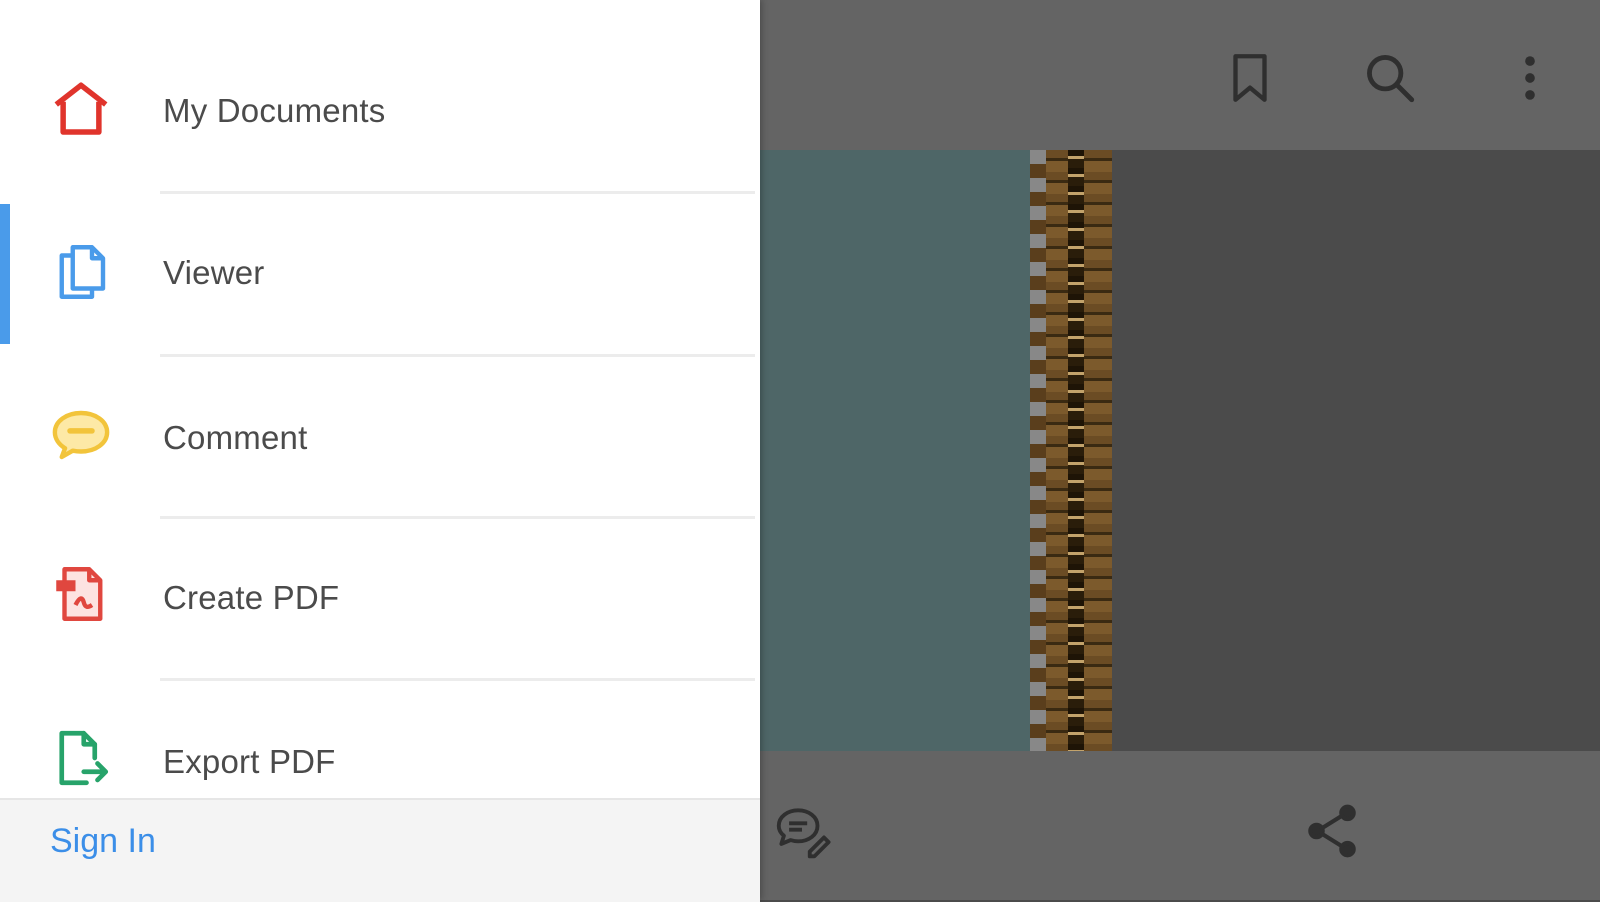 The width and height of the screenshot is (1600, 902). What do you see at coordinates (380, 850) in the screenshot?
I see `drawer-footer: Sign In` at bounding box center [380, 850].